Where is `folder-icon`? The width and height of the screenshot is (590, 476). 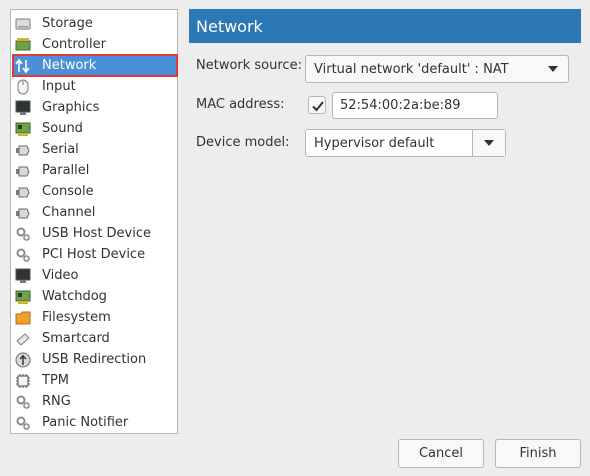 folder-icon is located at coordinates (23, 318).